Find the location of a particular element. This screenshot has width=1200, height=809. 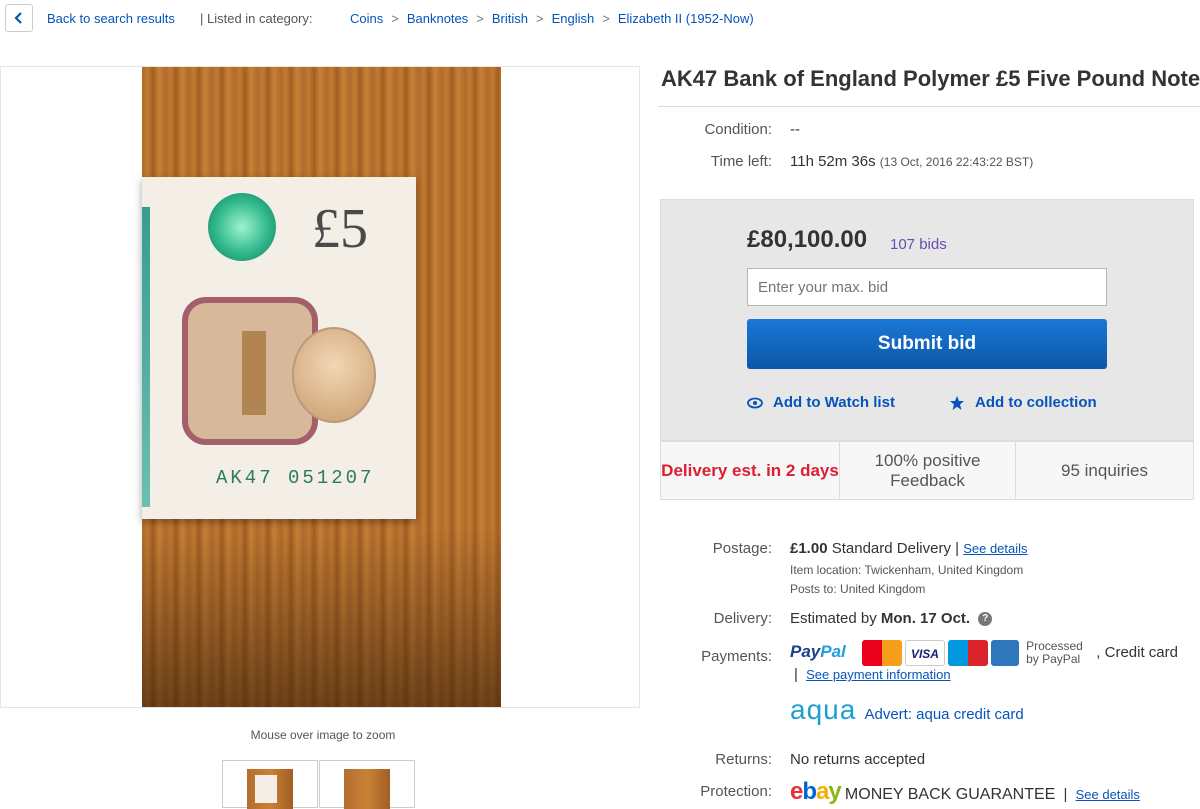

condition-value: -- is located at coordinates (795, 129).